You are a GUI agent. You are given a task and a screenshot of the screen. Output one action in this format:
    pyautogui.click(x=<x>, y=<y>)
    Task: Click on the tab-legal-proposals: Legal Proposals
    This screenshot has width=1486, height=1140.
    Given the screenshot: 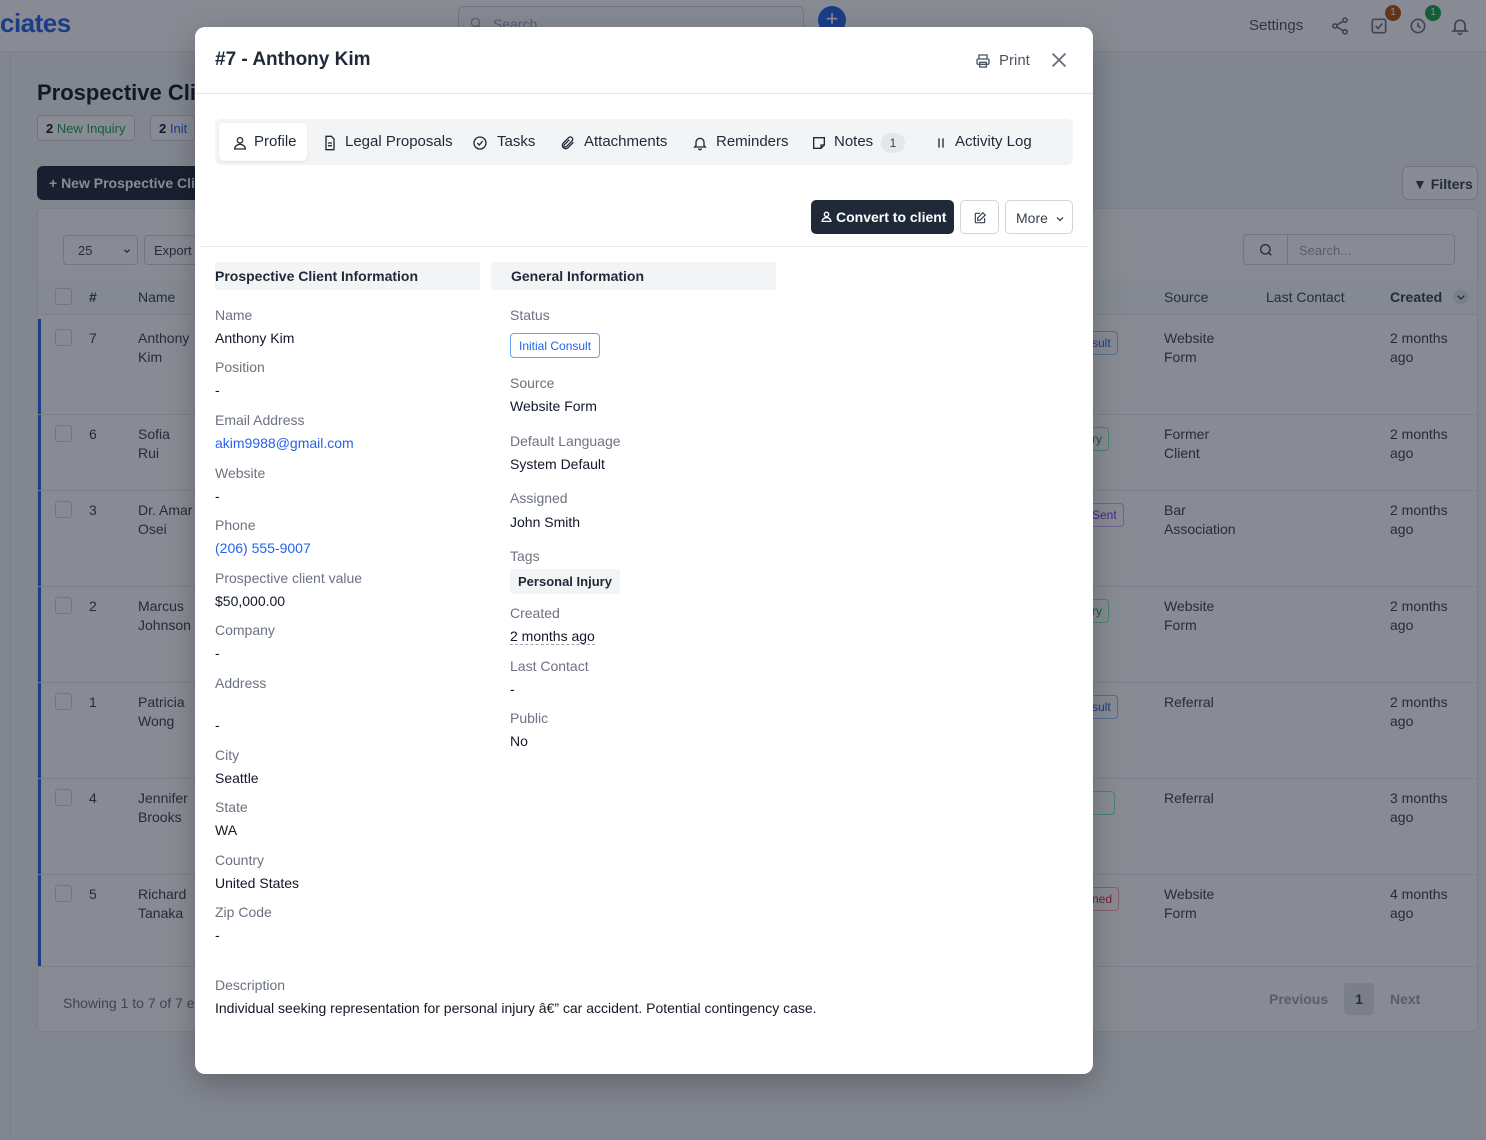 What is the action you would take?
    pyautogui.click(x=387, y=142)
    